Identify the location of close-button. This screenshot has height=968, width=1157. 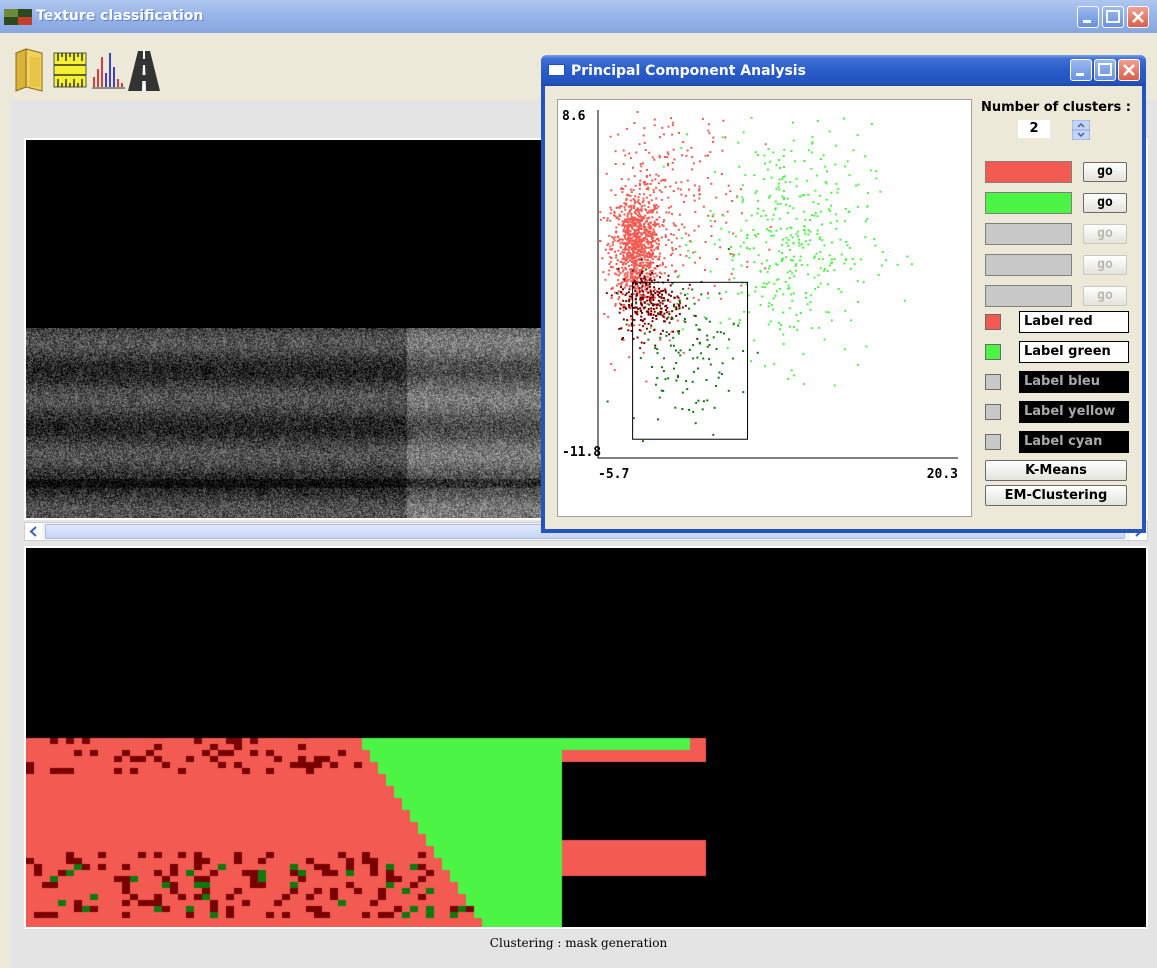
(1138, 17).